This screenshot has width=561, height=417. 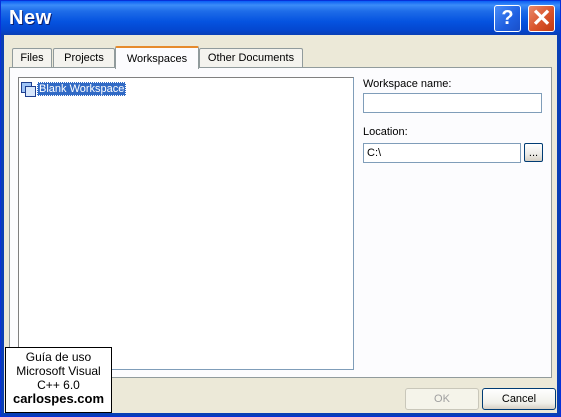 I want to click on help-icon: ?, so click(x=507, y=18).